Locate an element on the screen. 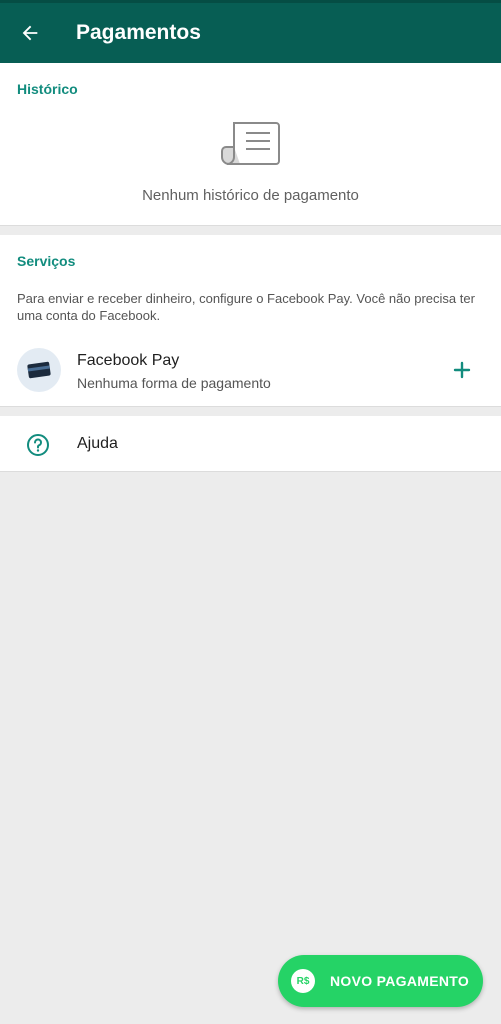  credit-card-icon is located at coordinates (39, 370).